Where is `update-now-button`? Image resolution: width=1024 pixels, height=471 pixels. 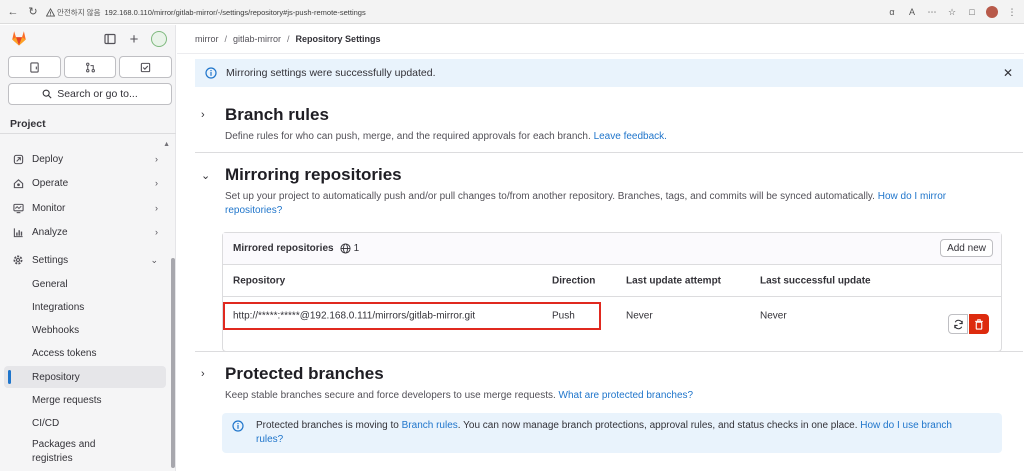 update-now-button is located at coordinates (958, 324).